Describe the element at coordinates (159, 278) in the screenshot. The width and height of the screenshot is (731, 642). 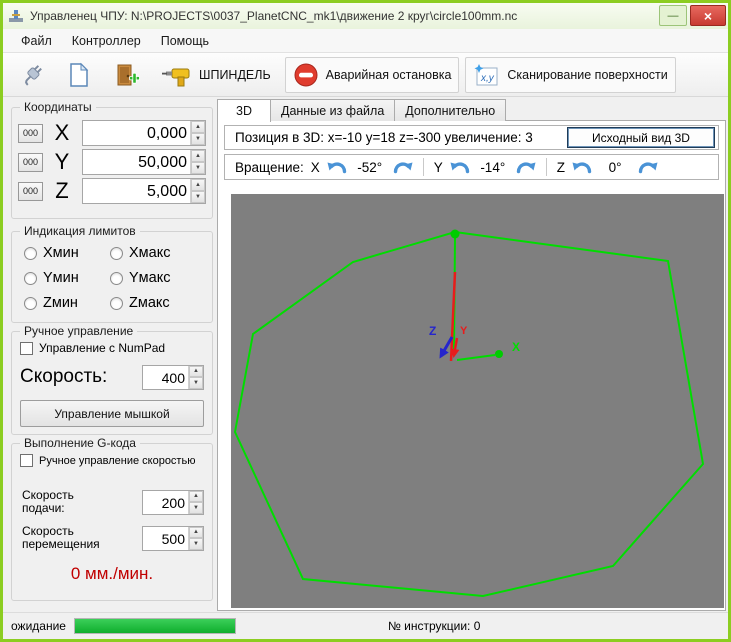
I see `limit-ymax: Yмакс` at that location.